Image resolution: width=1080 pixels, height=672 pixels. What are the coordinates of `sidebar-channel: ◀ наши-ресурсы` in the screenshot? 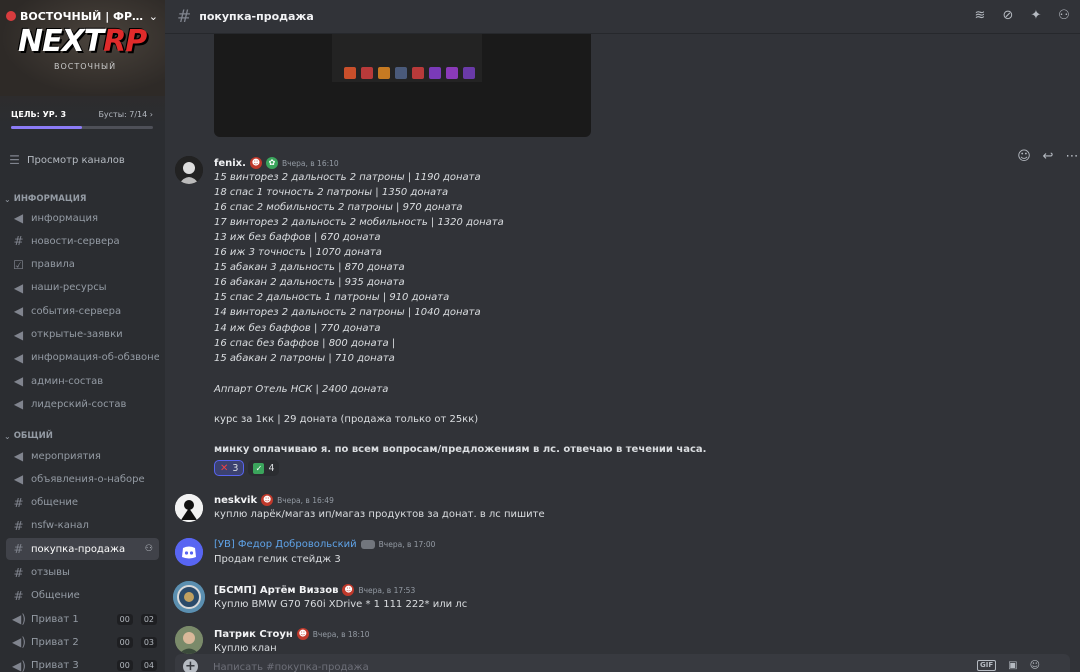 It's located at (82, 288).